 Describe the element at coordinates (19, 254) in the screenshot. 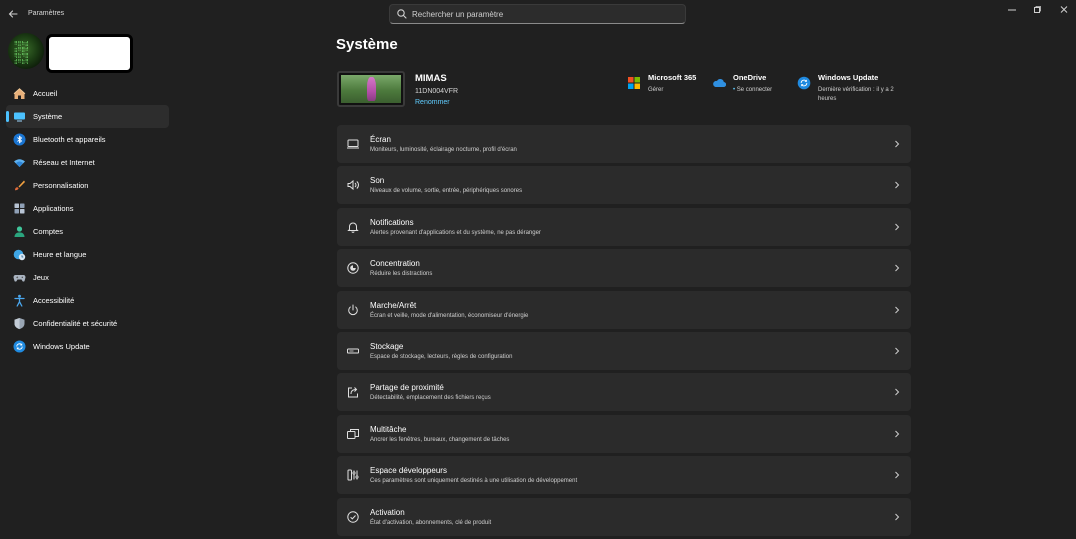

I see `globe-clock-icon` at that location.